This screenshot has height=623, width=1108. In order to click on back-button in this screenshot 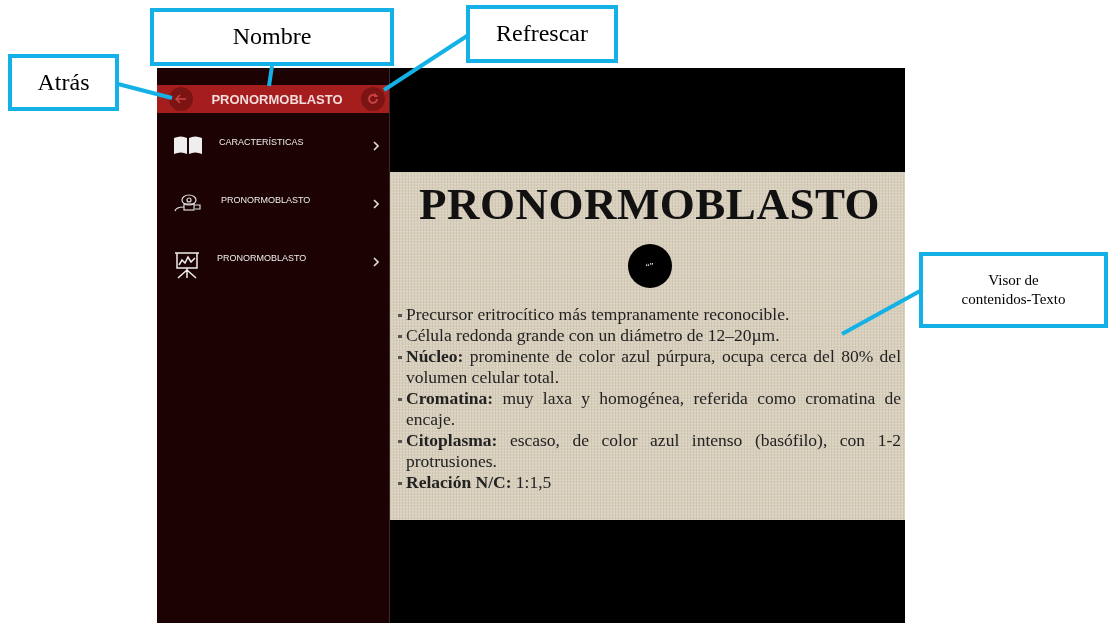, I will do `click(181, 99)`.